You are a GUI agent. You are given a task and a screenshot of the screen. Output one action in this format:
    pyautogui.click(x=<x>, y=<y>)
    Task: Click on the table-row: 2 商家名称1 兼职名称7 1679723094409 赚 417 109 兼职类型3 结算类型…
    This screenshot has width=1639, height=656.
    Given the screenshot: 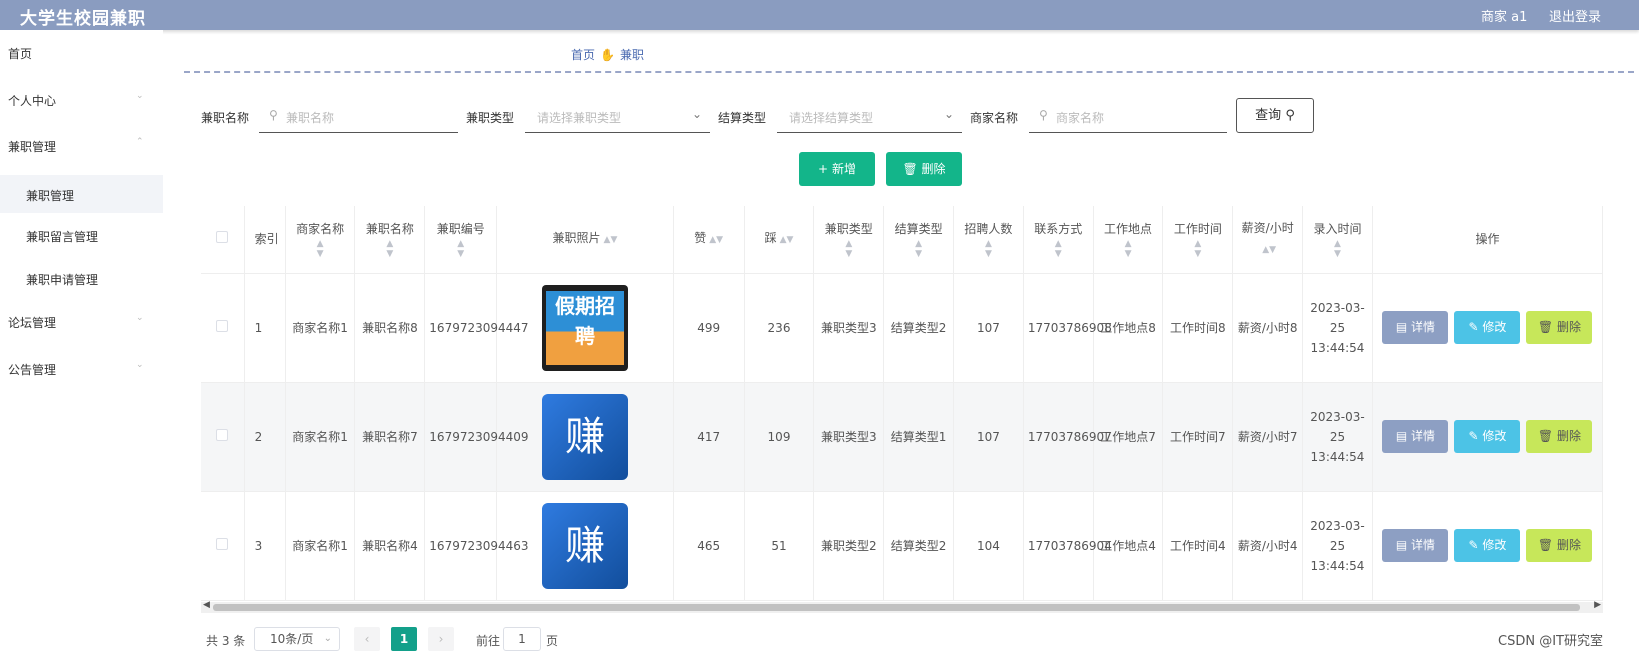 What is the action you would take?
    pyautogui.click(x=902, y=437)
    